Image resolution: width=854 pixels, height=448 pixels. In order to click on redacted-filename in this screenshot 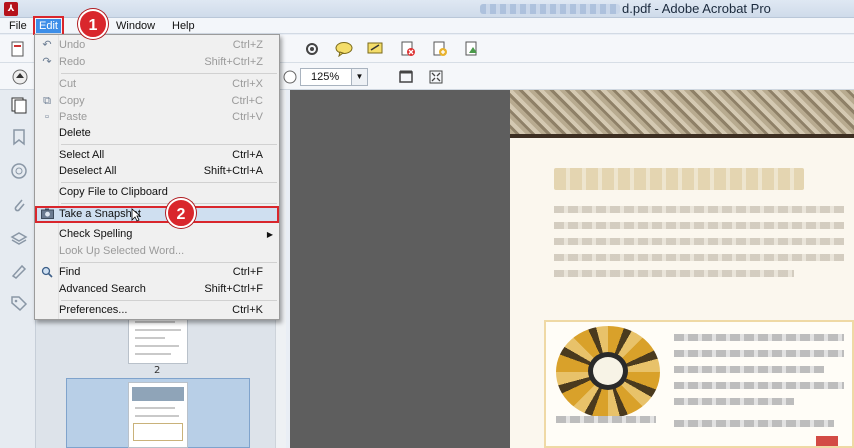, I will do `click(550, 9)`.